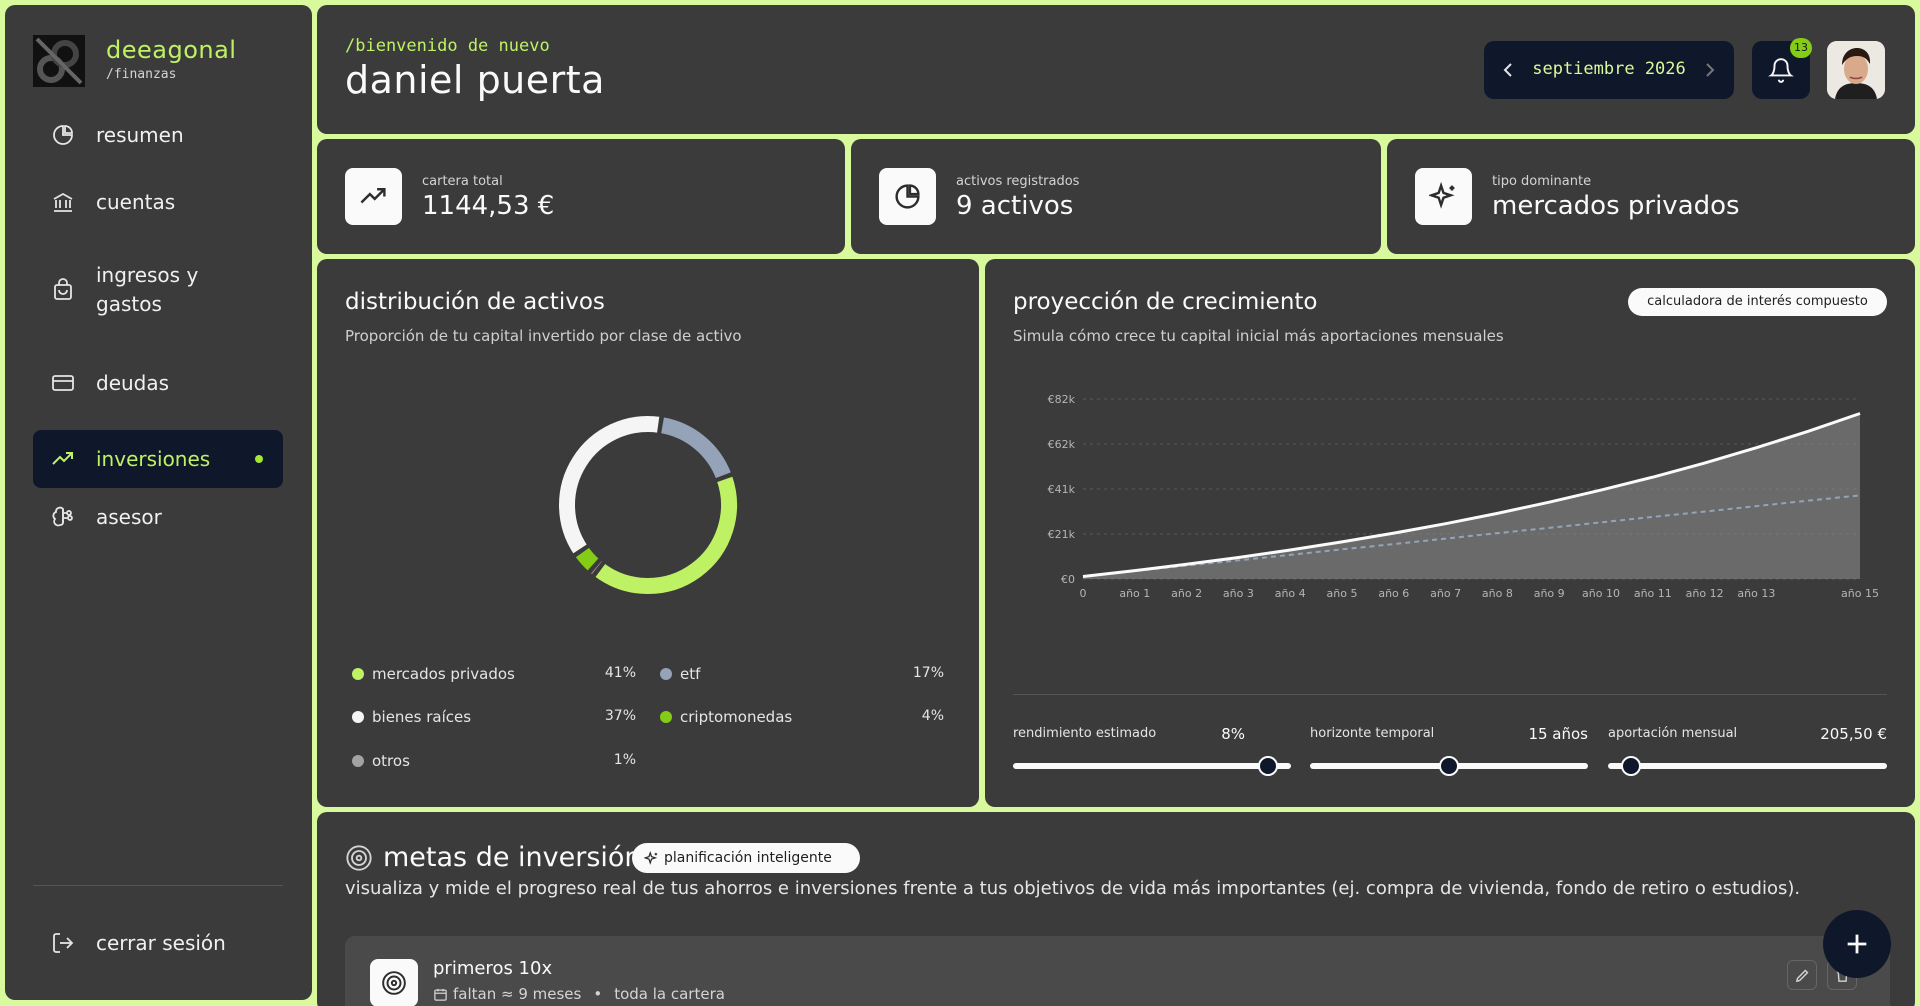 This screenshot has width=1920, height=1006. I want to click on slice-mercados-privados, so click(665, 535).